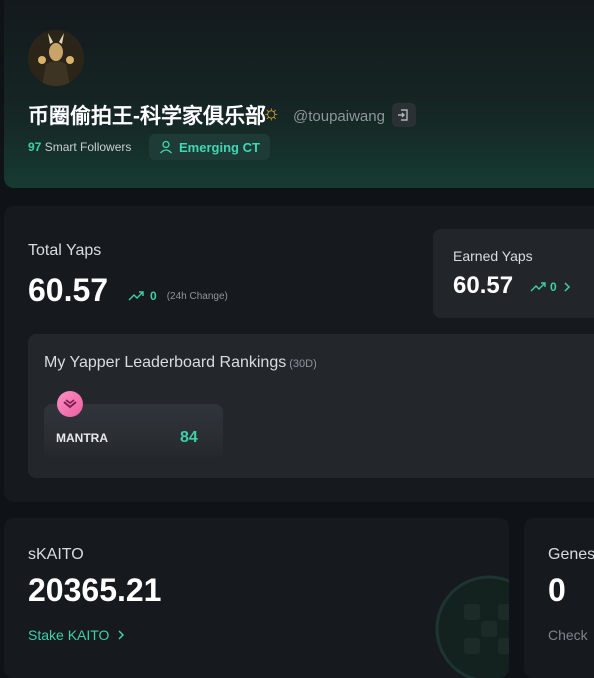 This screenshot has height=678, width=594. Describe the element at coordinates (82, 438) in the screenshot. I see `leaderboard-project-name: MANTRA` at that location.